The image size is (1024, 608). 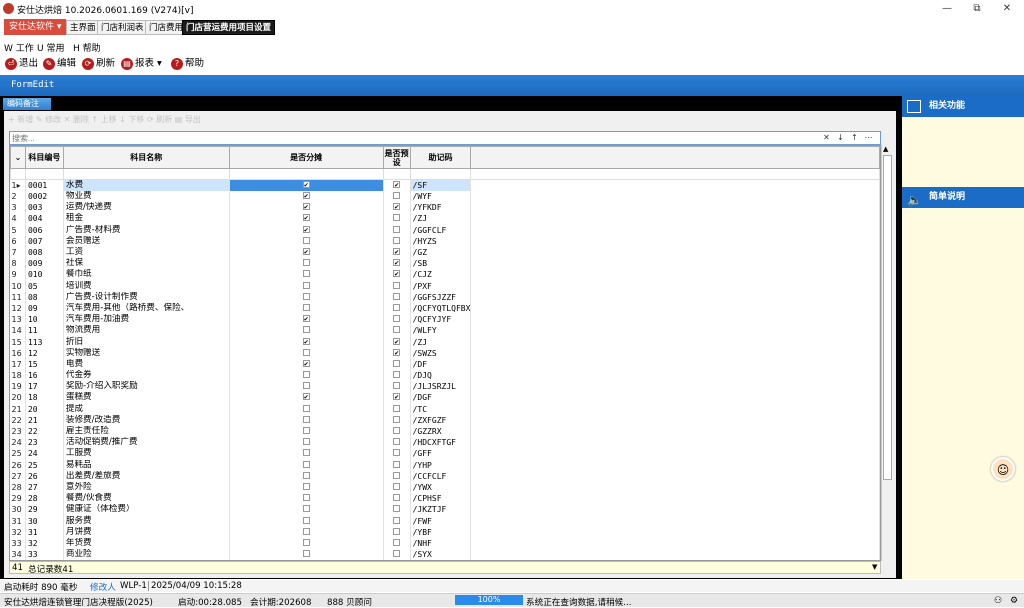 What do you see at coordinates (445, 543) in the screenshot?
I see `table-row: 33 32 年货费/NHF` at bounding box center [445, 543].